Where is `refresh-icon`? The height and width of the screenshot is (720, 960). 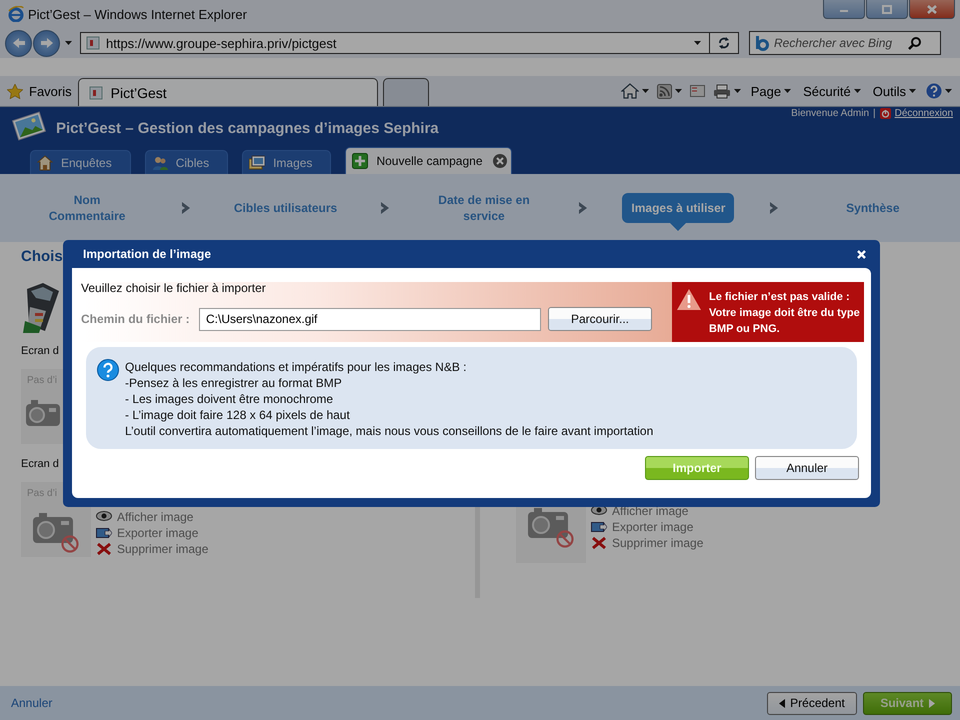
refresh-icon is located at coordinates (724, 43).